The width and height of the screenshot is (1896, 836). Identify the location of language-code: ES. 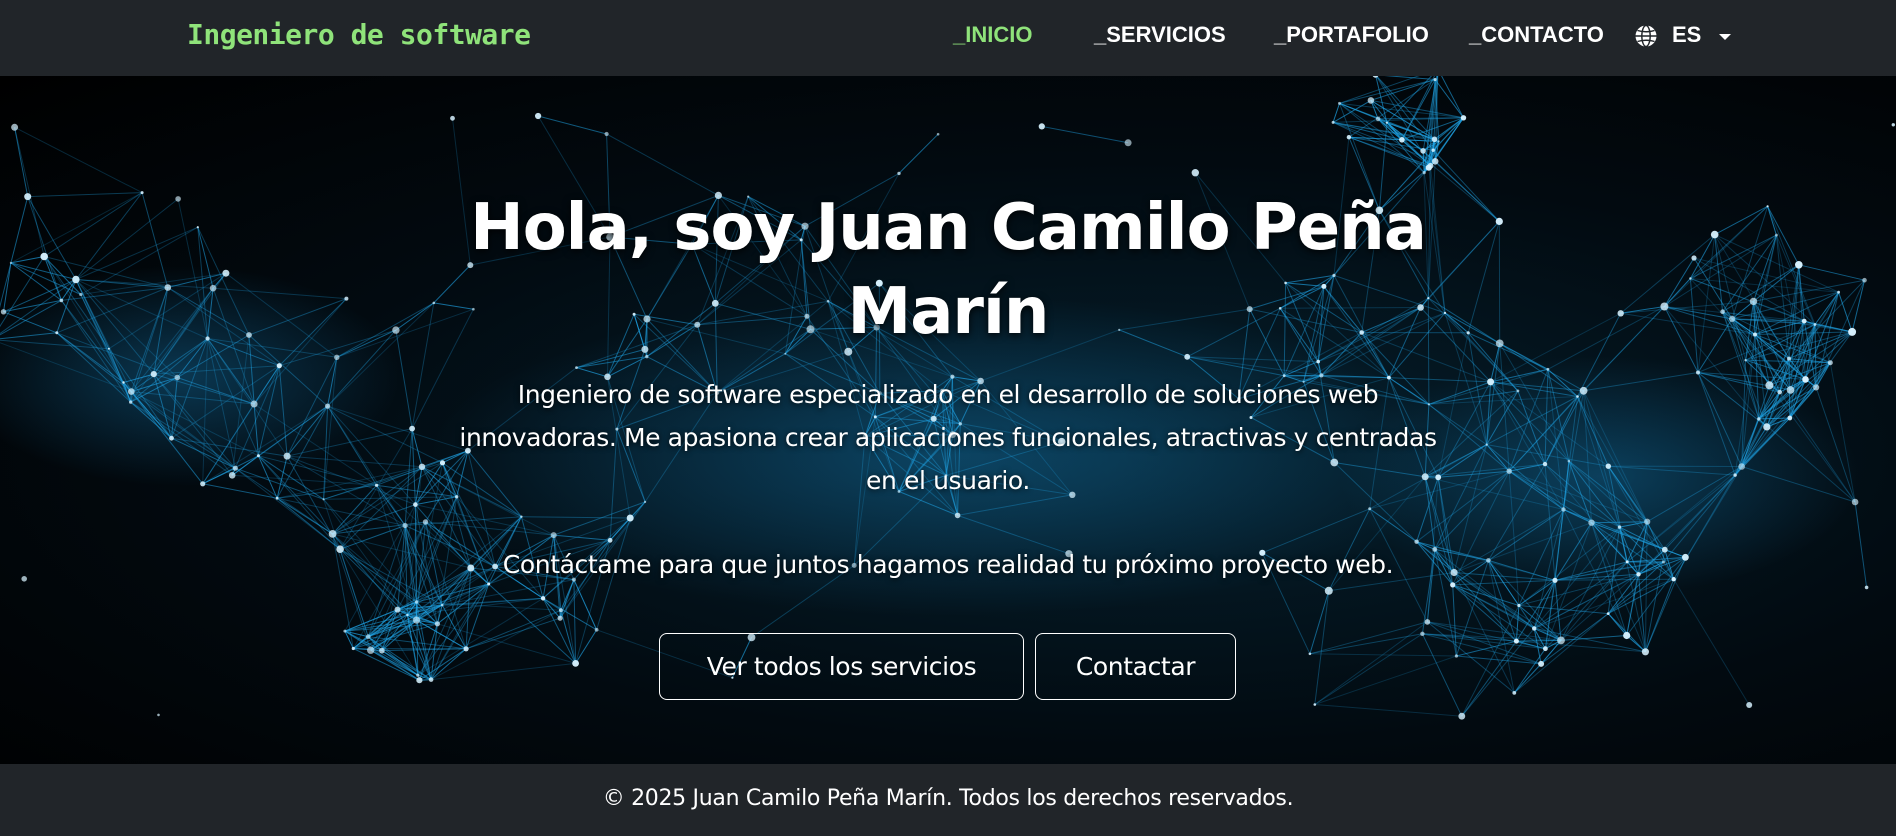
(1687, 34).